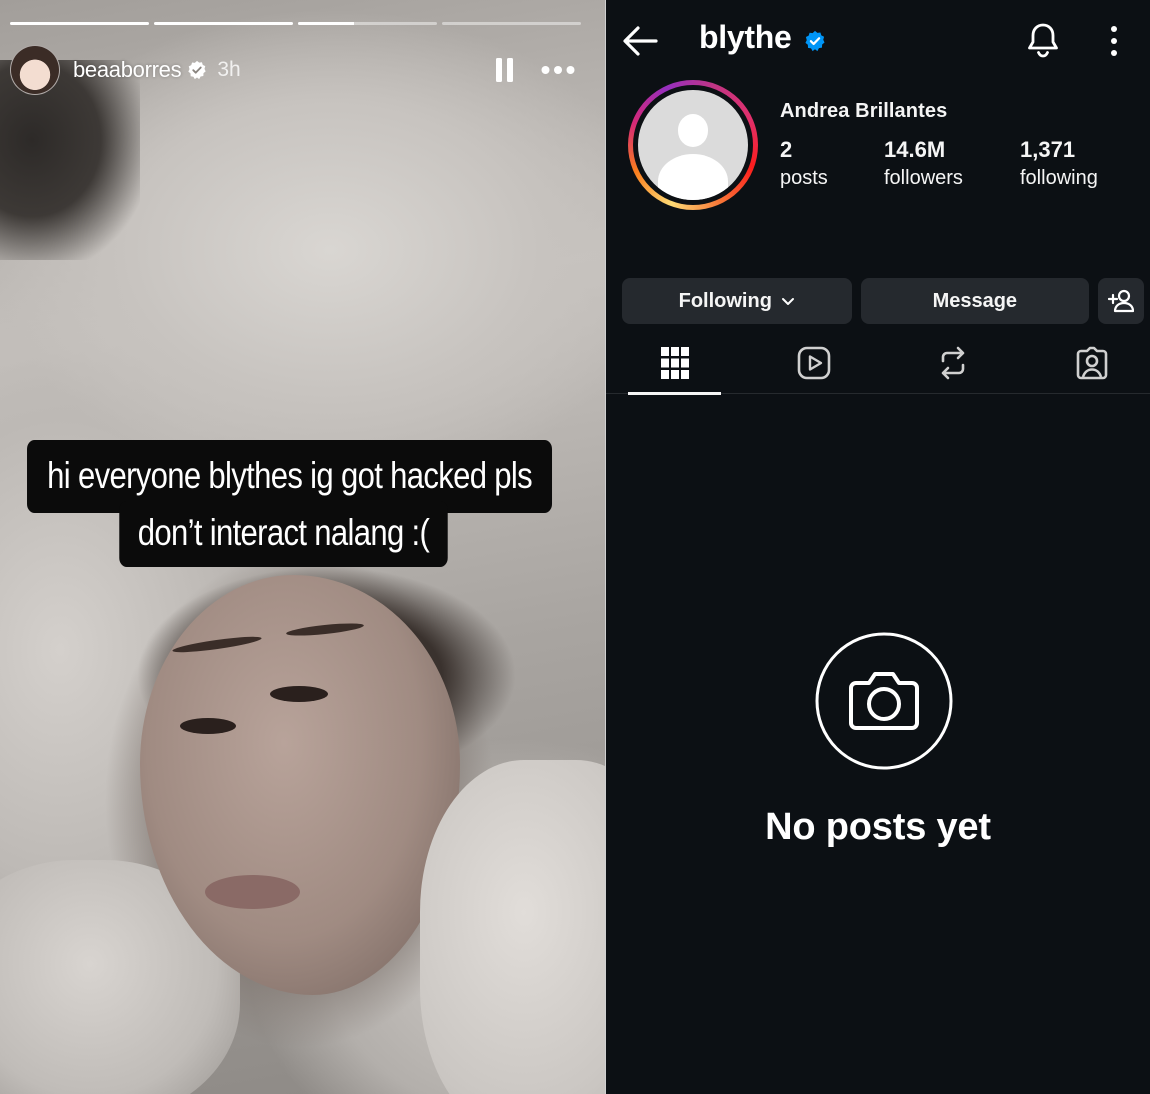 The image size is (1150, 1094). I want to click on back-arrow-icon, so click(640, 41).